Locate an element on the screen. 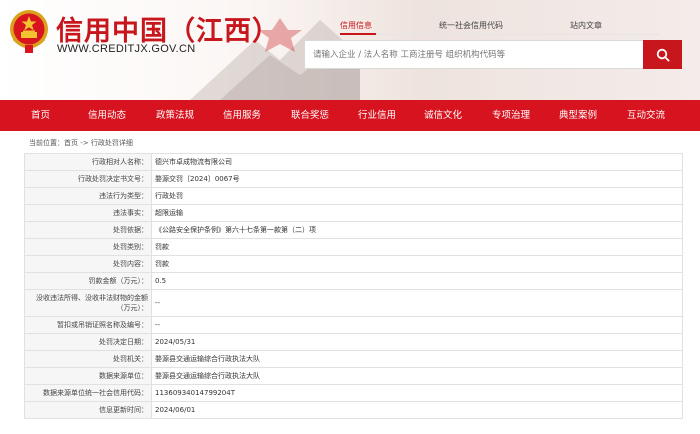 This screenshot has height=434, width=700. table-row: 处罚机关： 婺源县交通运输综合行政执法大队 is located at coordinates (353, 359).